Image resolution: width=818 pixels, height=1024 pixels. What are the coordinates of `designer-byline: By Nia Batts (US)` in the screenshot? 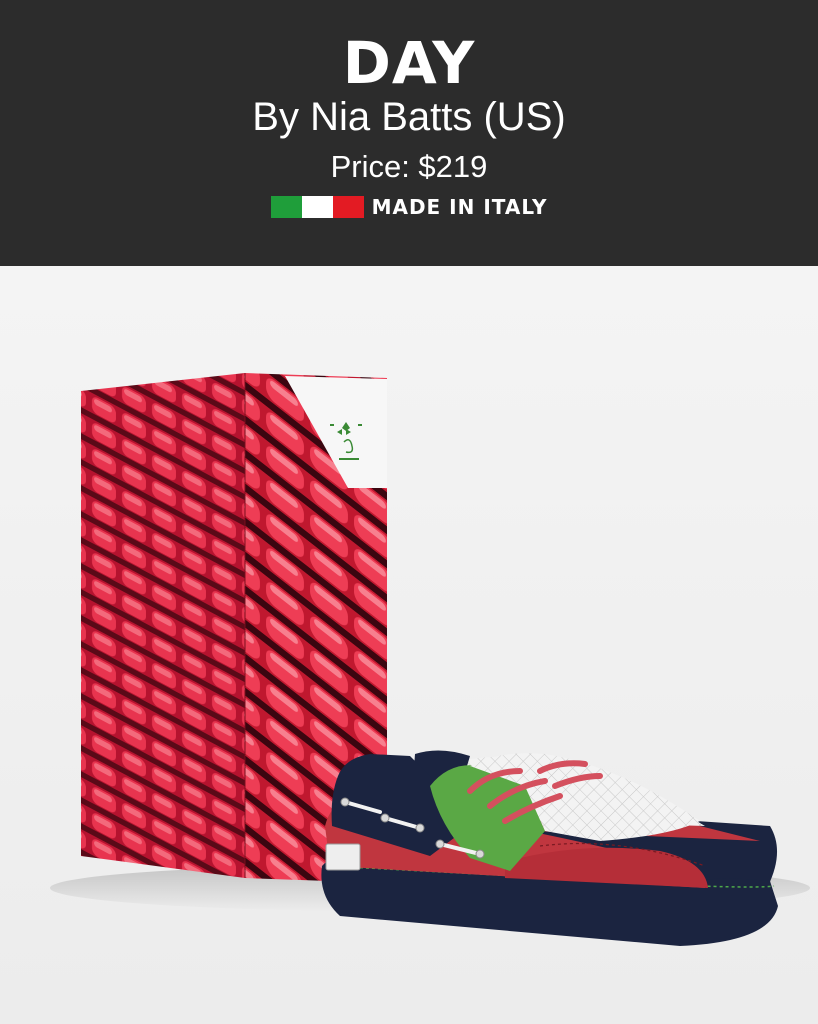 It's located at (409, 117).